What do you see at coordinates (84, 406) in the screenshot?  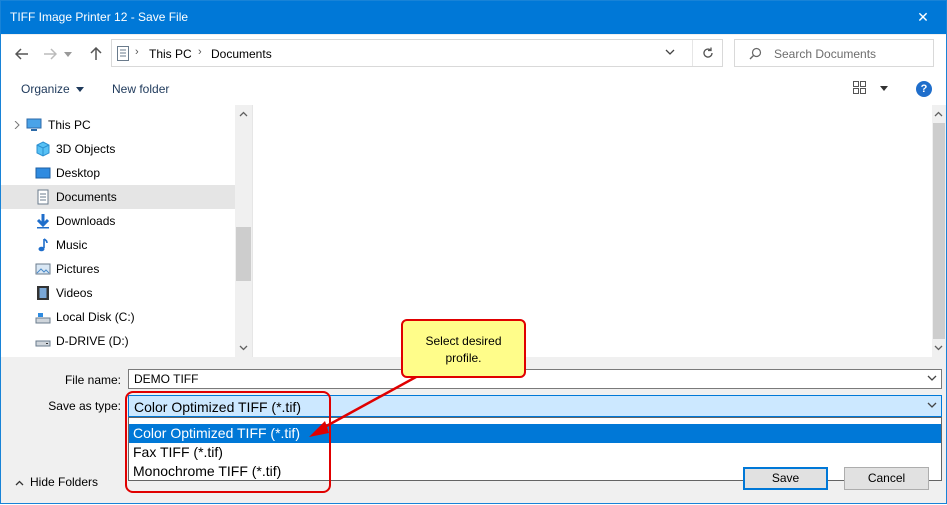 I see `save-as-type-label: Save as type:` at bounding box center [84, 406].